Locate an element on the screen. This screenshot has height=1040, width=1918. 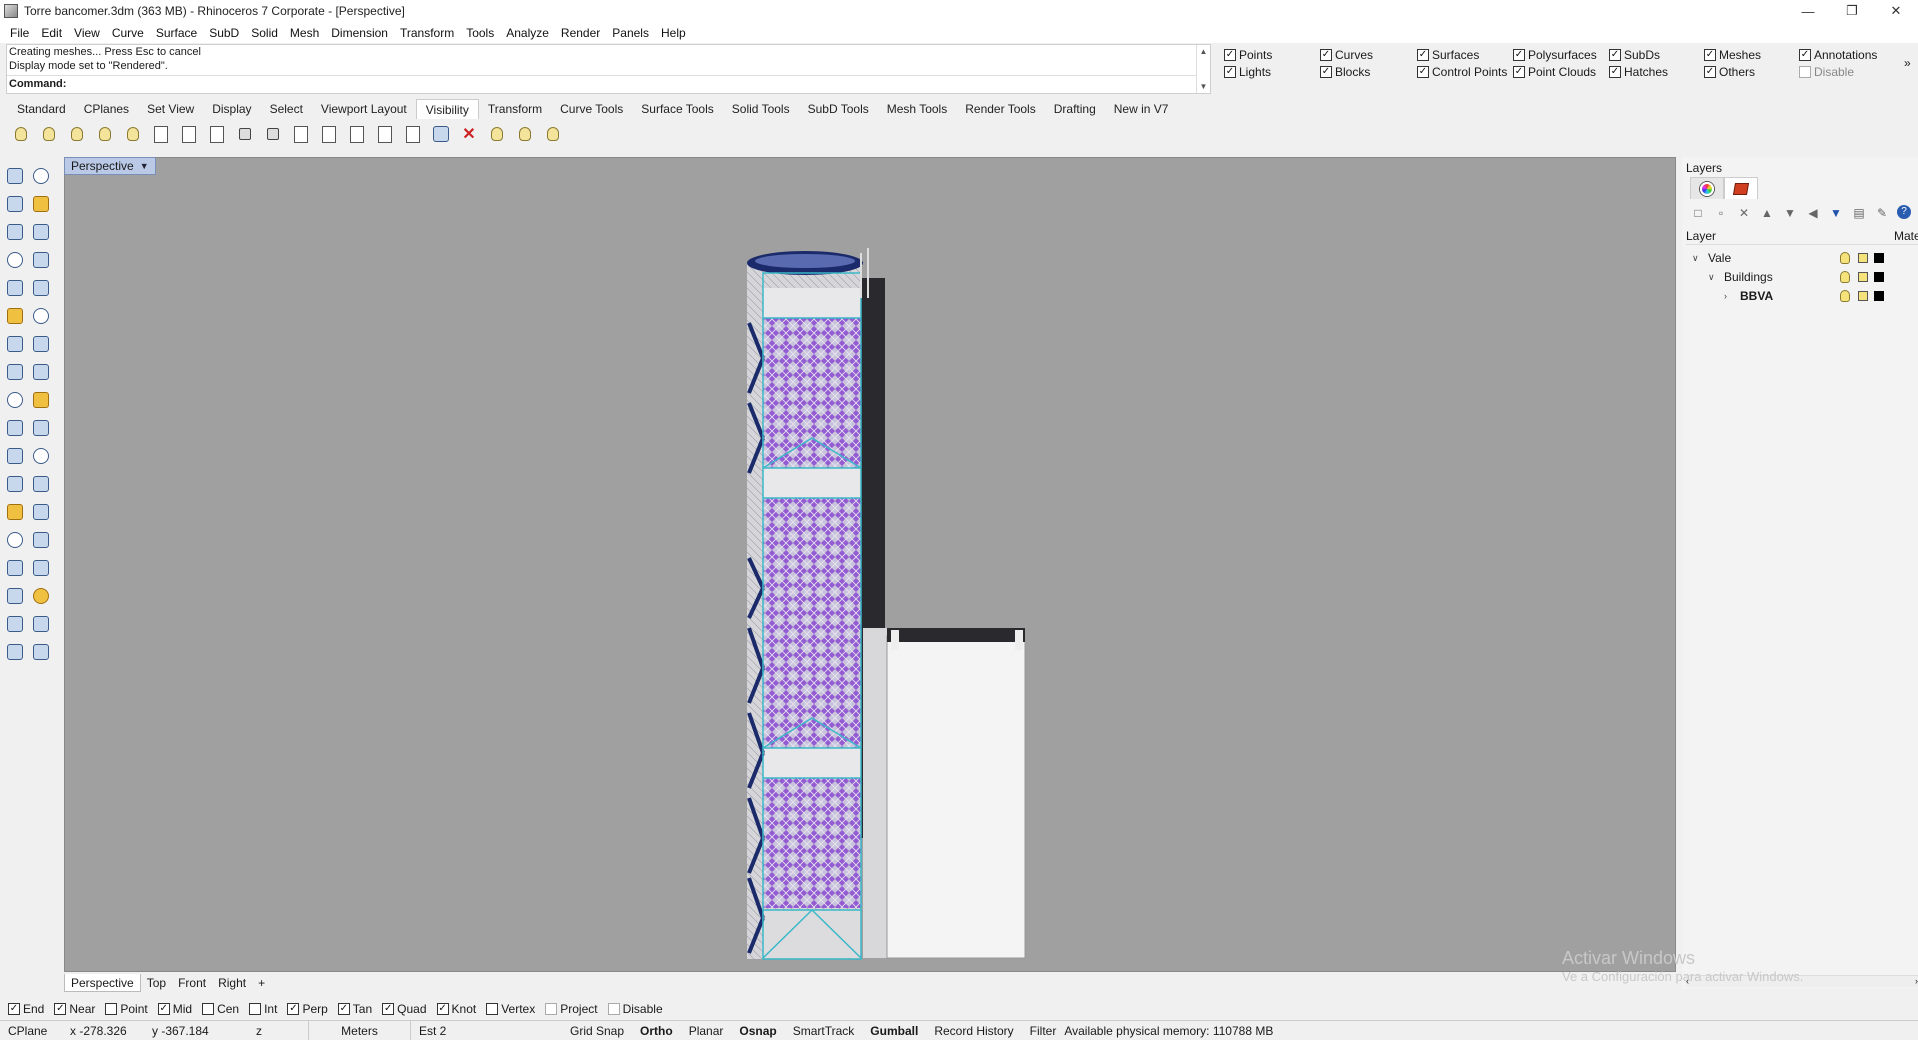
filter-disable: Disable is located at coordinates (1826, 72).